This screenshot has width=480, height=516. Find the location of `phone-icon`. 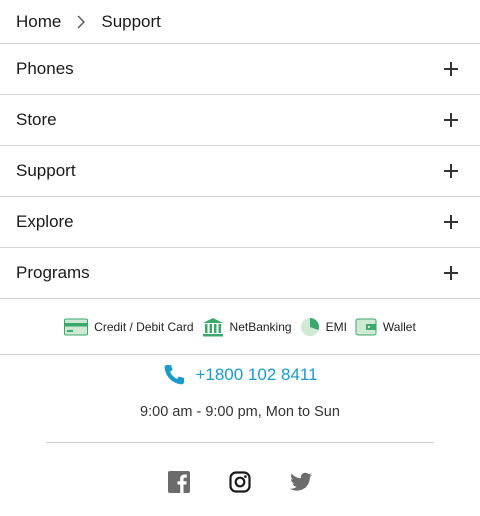

phone-icon is located at coordinates (175, 375).